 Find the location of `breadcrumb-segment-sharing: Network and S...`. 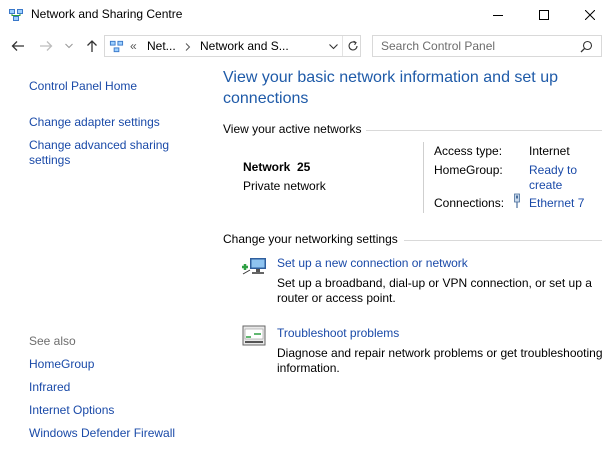

breadcrumb-segment-sharing: Network and S... is located at coordinates (244, 46).